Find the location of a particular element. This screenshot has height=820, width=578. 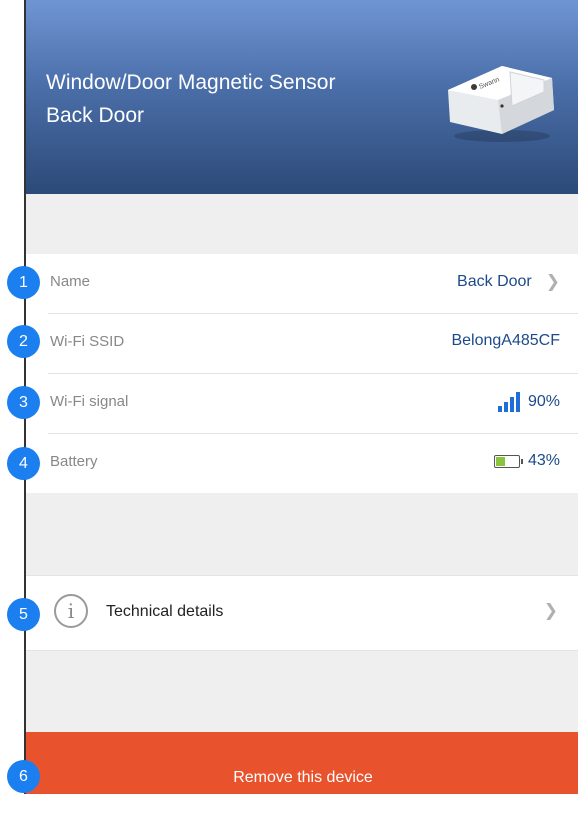

battery-label: Battery is located at coordinates (74, 461).